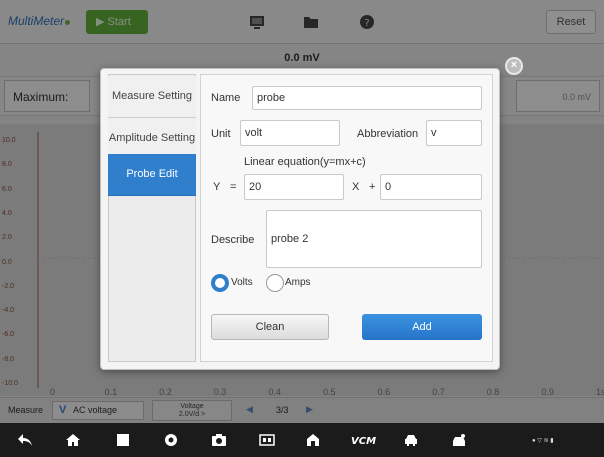 Image resolution: width=604 pixels, height=457 pixels. What do you see at coordinates (367, 98) in the screenshot?
I see `name-field: probe` at bounding box center [367, 98].